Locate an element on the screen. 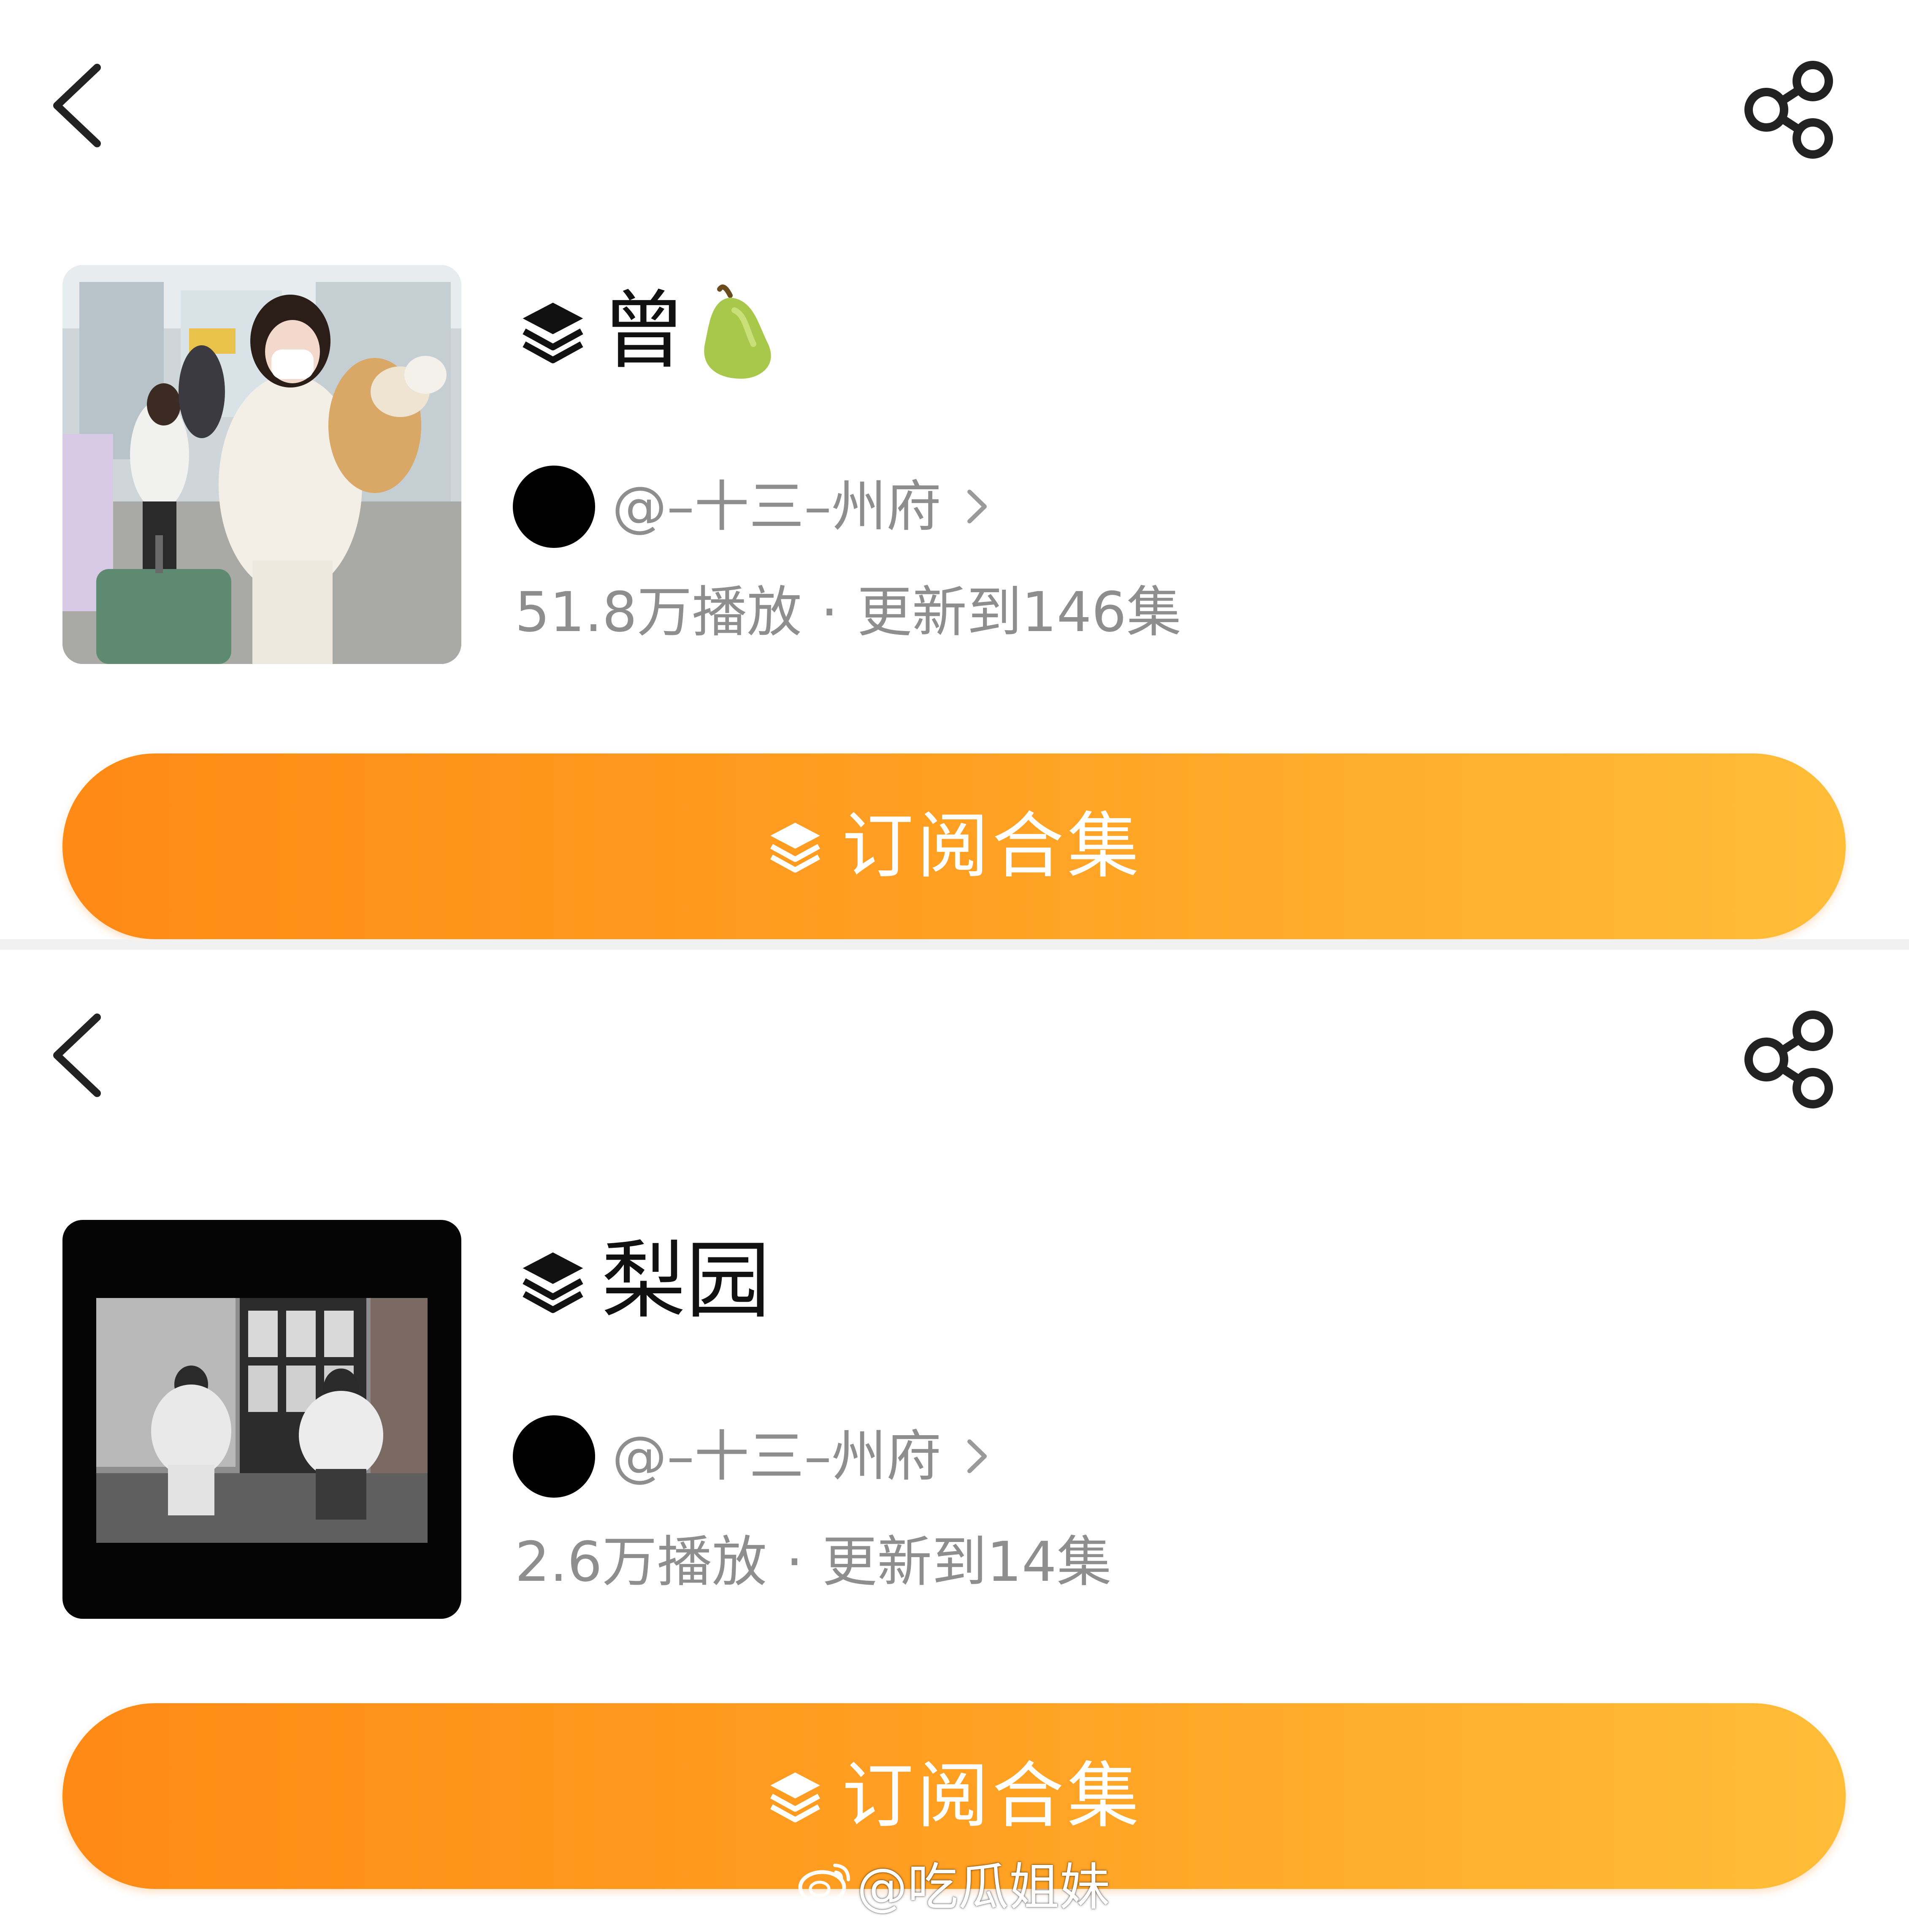  watermark-text: @吃瓜姐妹 is located at coordinates (983, 1887).